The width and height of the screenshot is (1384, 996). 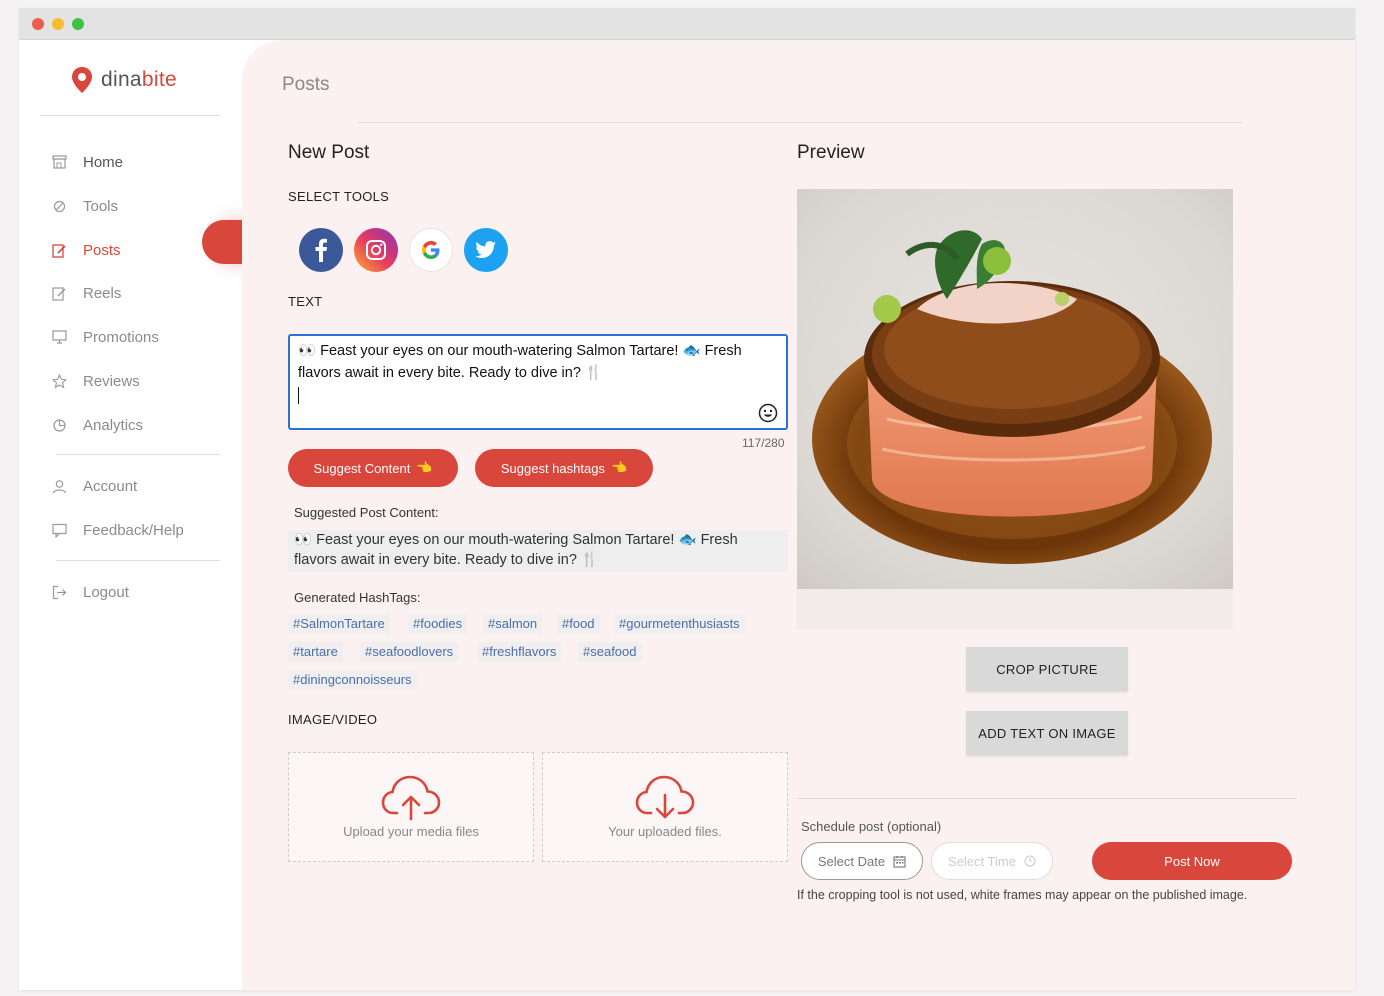 I want to click on hashtag-chip: #salmon, so click(x=513, y=624).